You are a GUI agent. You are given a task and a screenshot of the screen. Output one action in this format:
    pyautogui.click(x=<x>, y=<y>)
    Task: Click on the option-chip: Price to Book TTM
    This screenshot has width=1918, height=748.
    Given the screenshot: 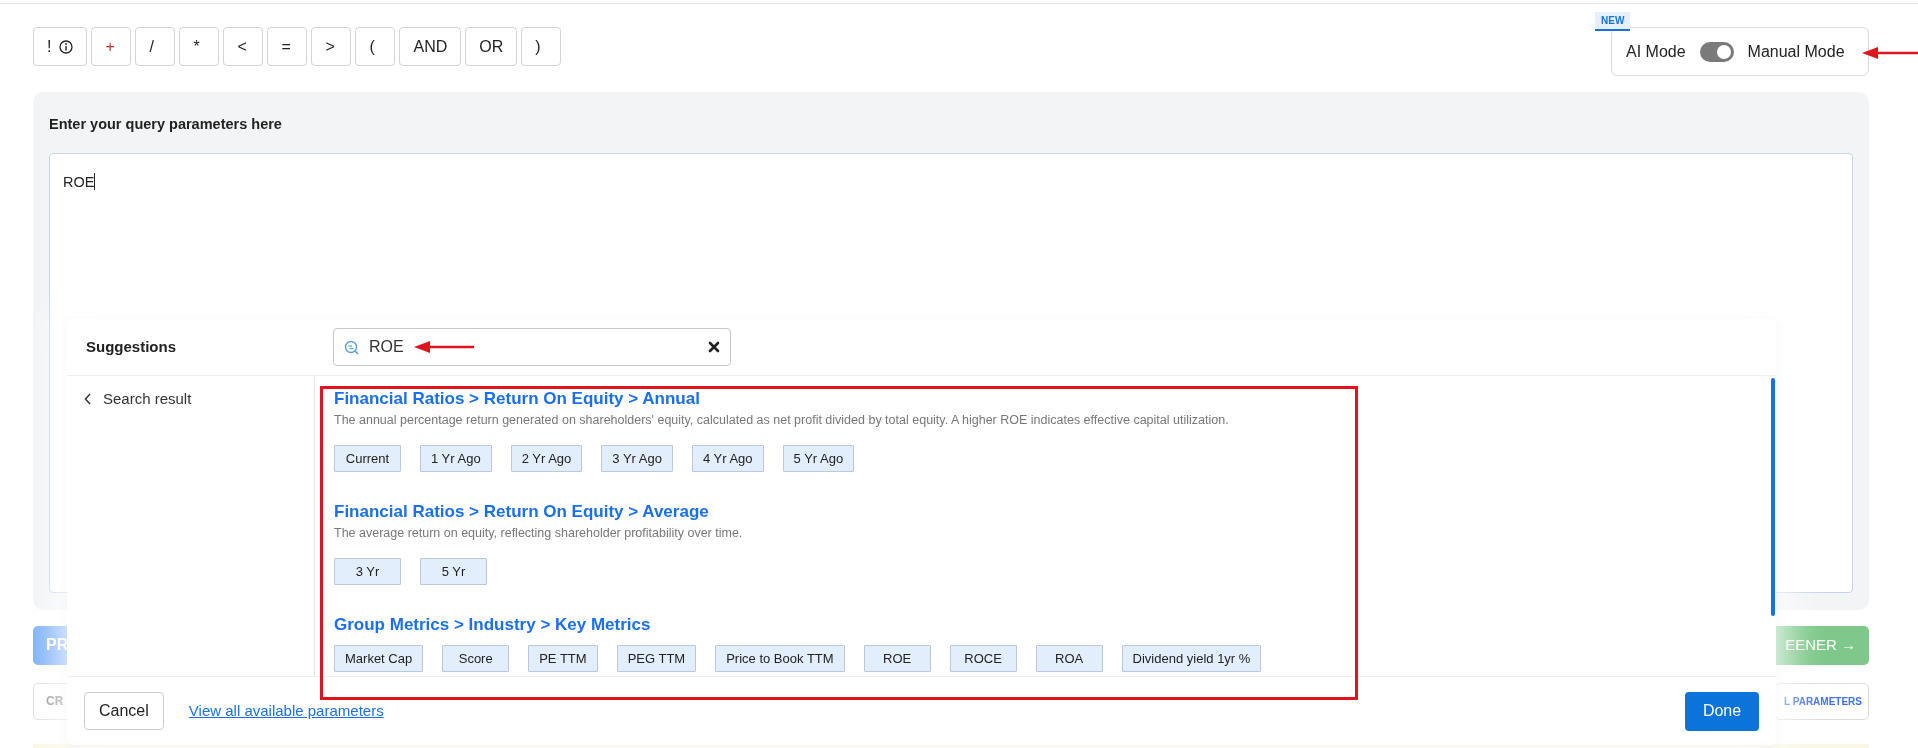 What is the action you would take?
    pyautogui.click(x=780, y=658)
    